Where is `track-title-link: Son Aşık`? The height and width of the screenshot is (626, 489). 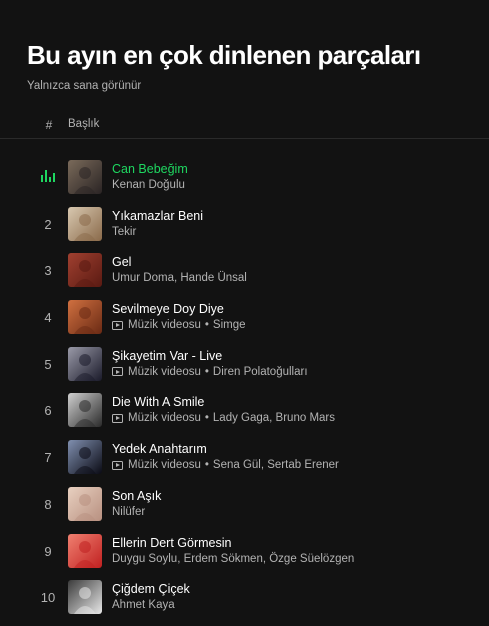
track-title-link: Son Aşık is located at coordinates (136, 496).